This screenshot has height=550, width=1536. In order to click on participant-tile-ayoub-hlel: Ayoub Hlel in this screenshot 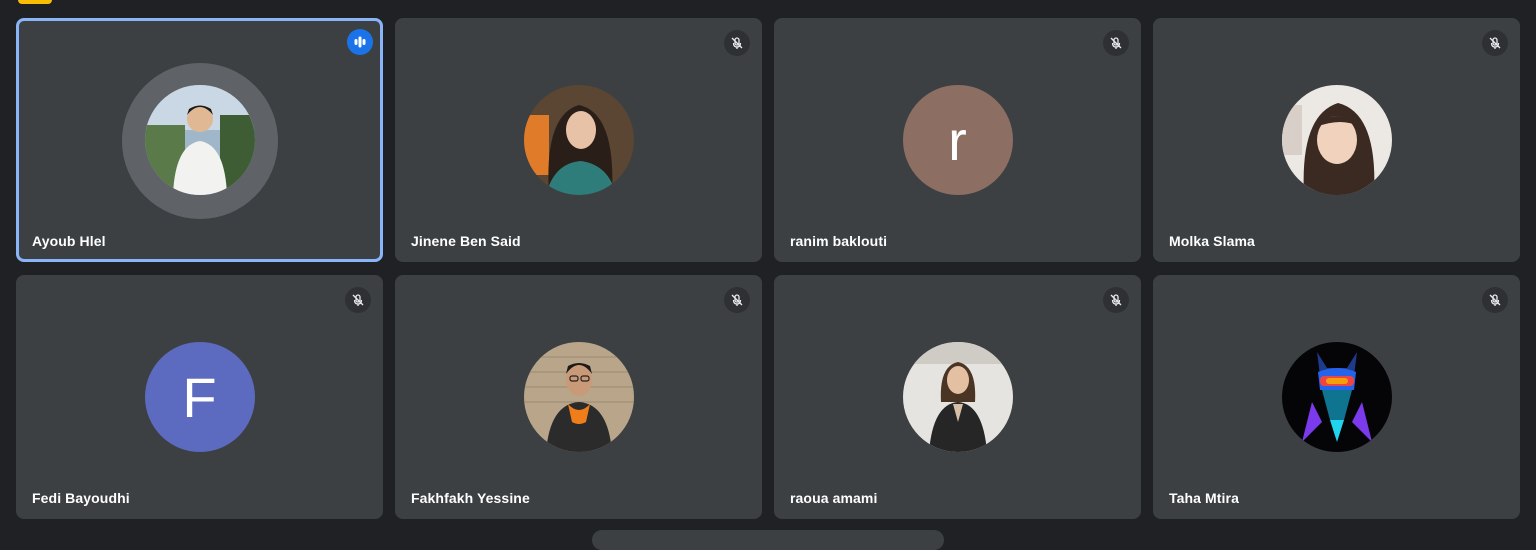, I will do `click(199, 140)`.